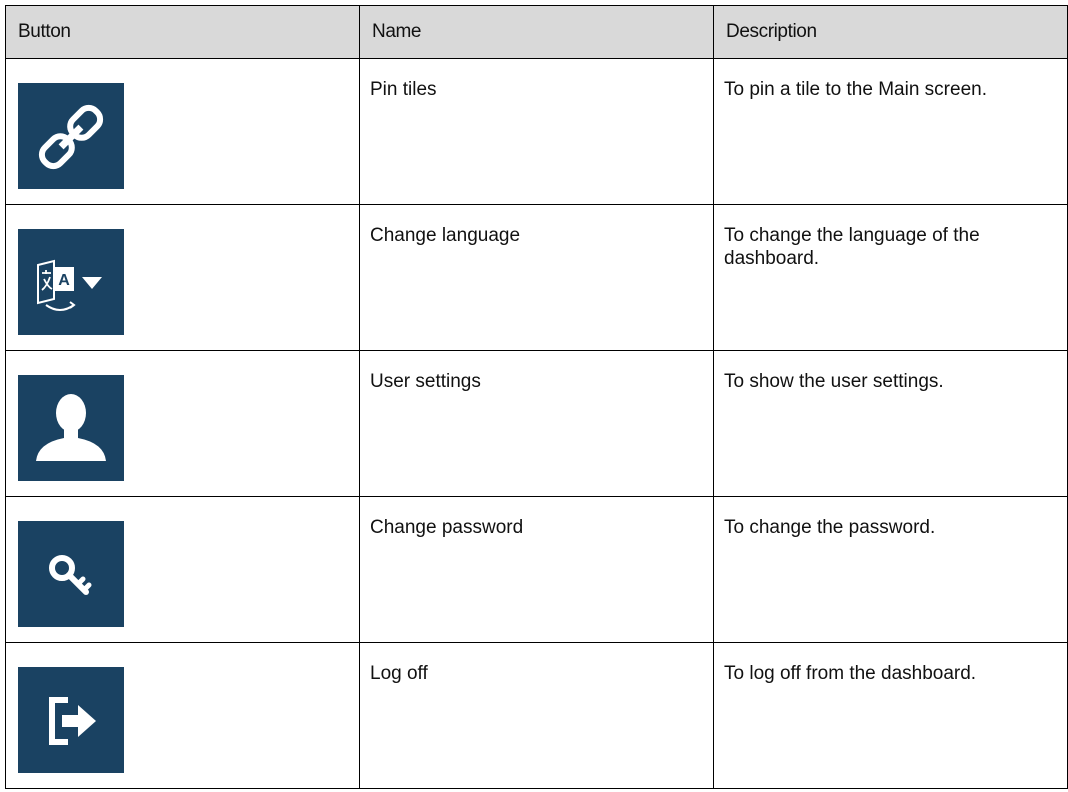  I want to click on table-header-row: Button Name Description, so click(536, 32).